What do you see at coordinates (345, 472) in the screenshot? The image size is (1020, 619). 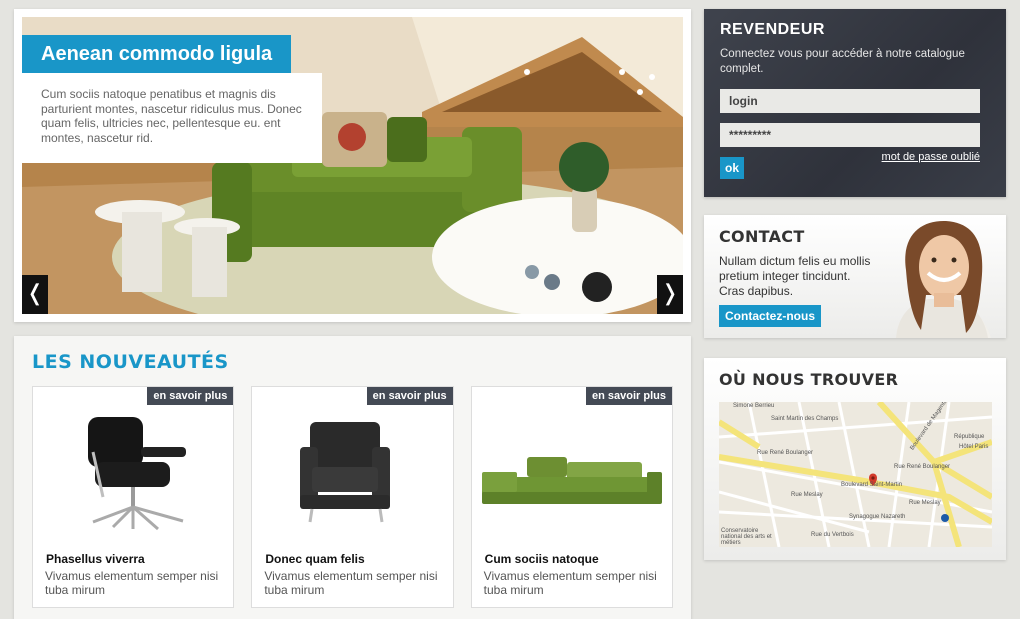 I see `armchair-image` at bounding box center [345, 472].